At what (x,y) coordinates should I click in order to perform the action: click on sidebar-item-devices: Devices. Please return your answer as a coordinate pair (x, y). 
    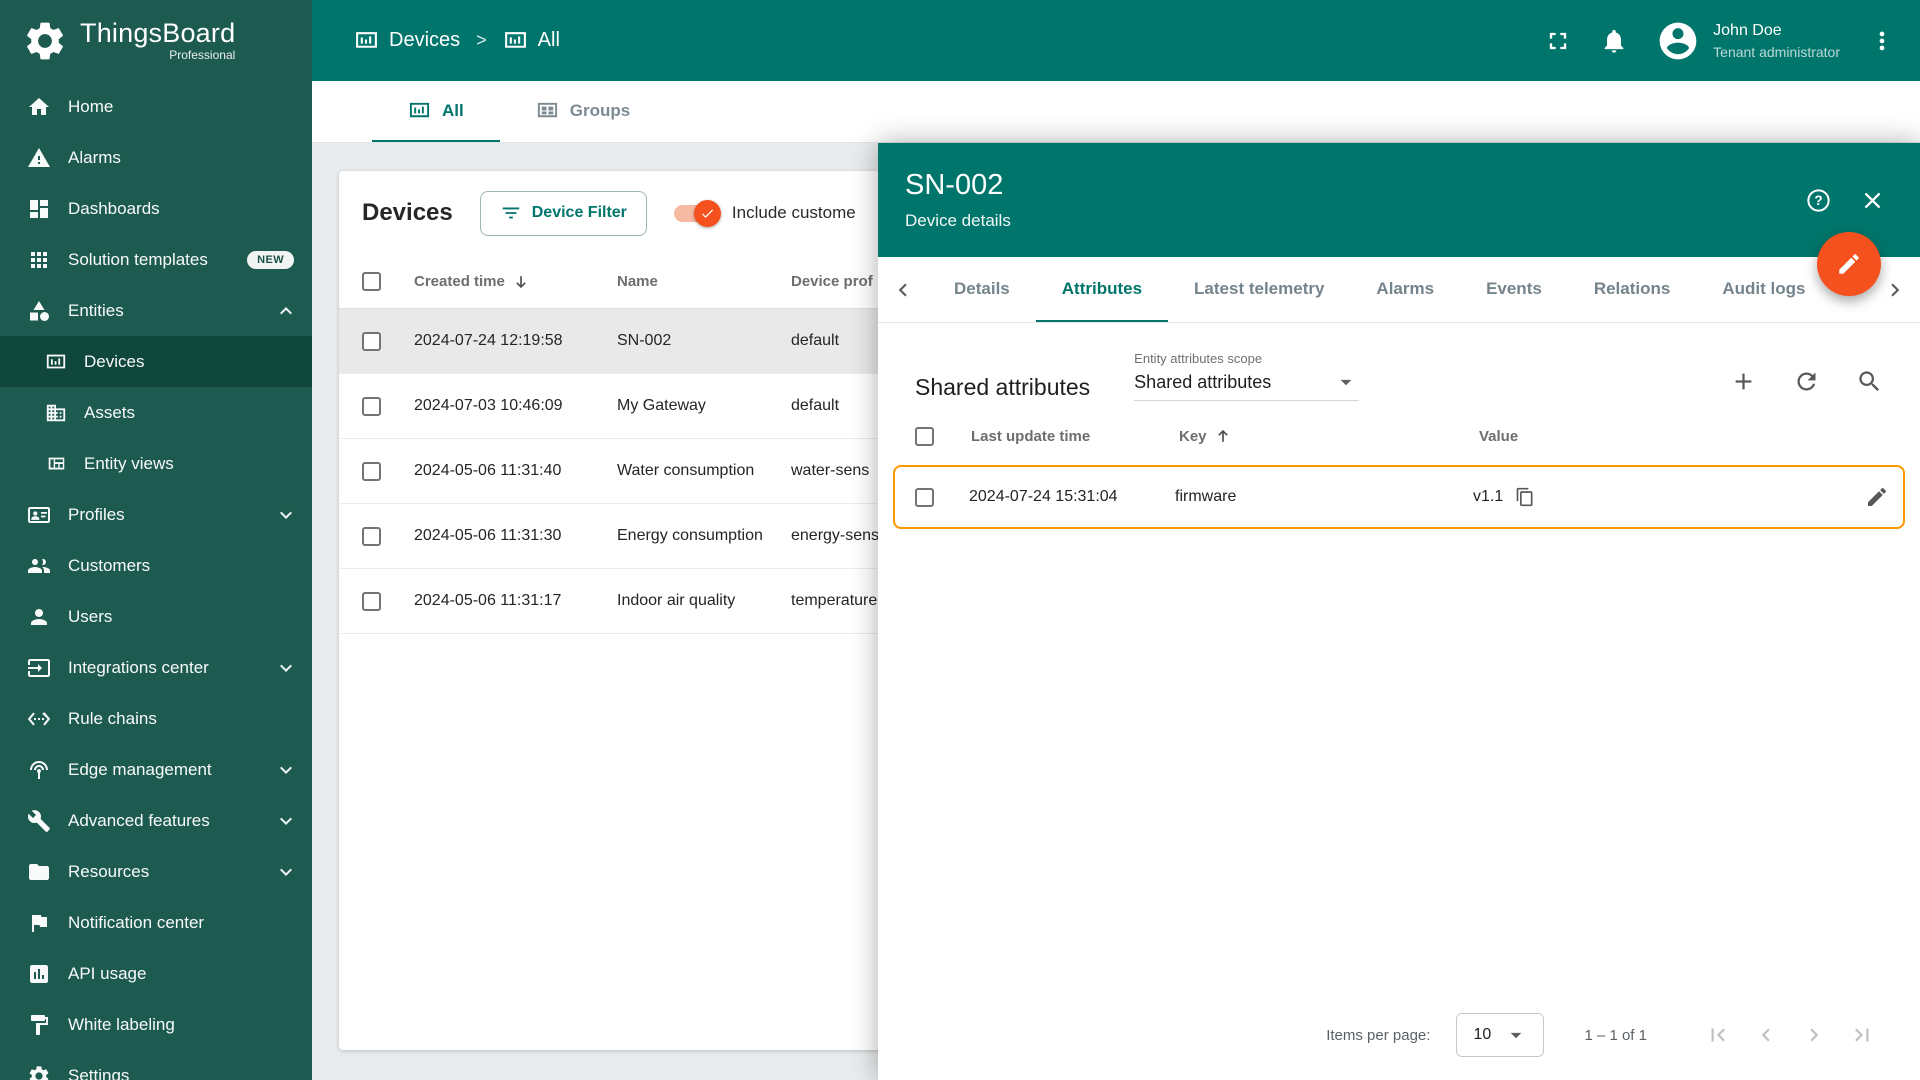
    Looking at the image, I should click on (156, 361).